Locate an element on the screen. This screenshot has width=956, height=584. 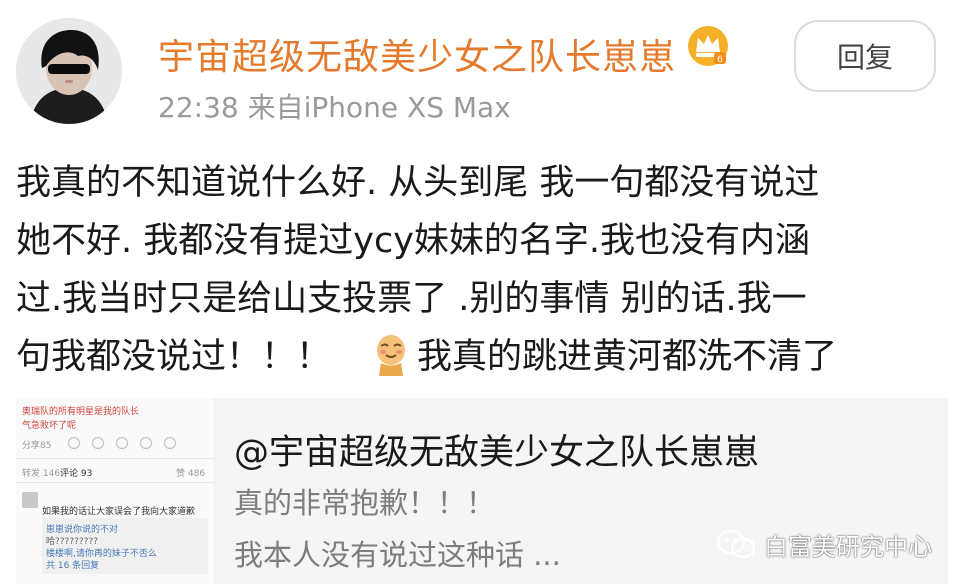
reply-button: 回复 is located at coordinates (865, 56).